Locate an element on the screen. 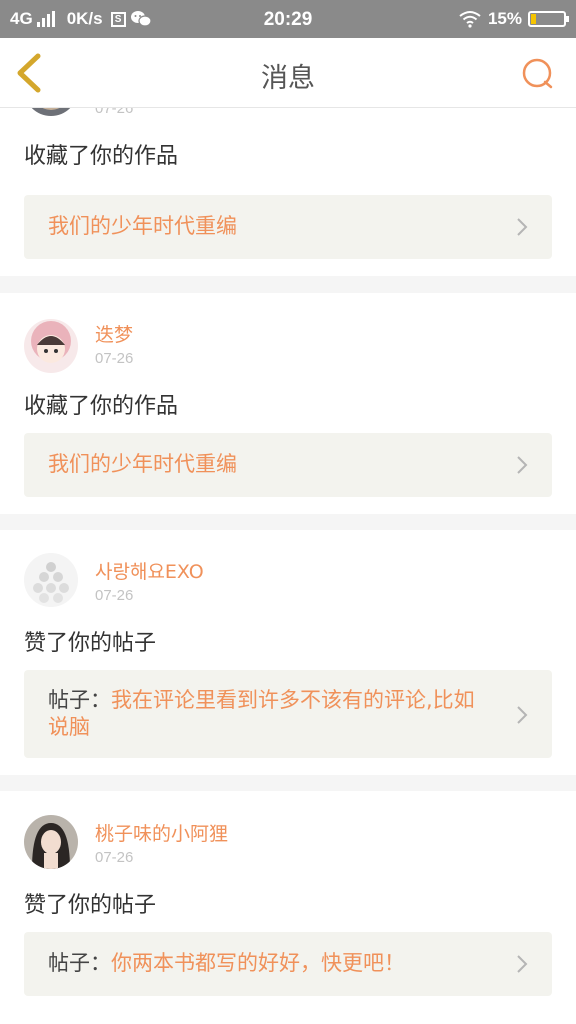  username: 사랑해요EXO is located at coordinates (149, 570).